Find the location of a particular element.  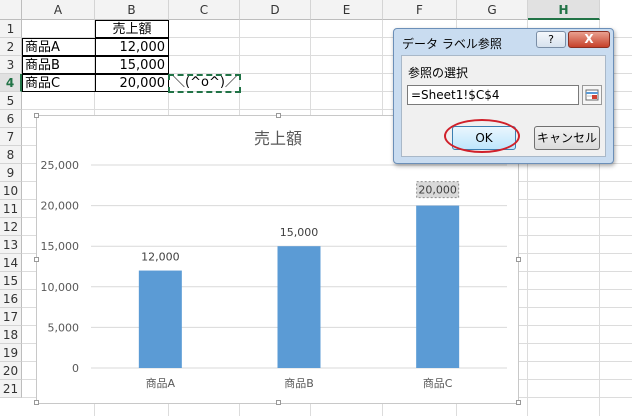

x-category-label: 商品A is located at coordinates (161, 383).